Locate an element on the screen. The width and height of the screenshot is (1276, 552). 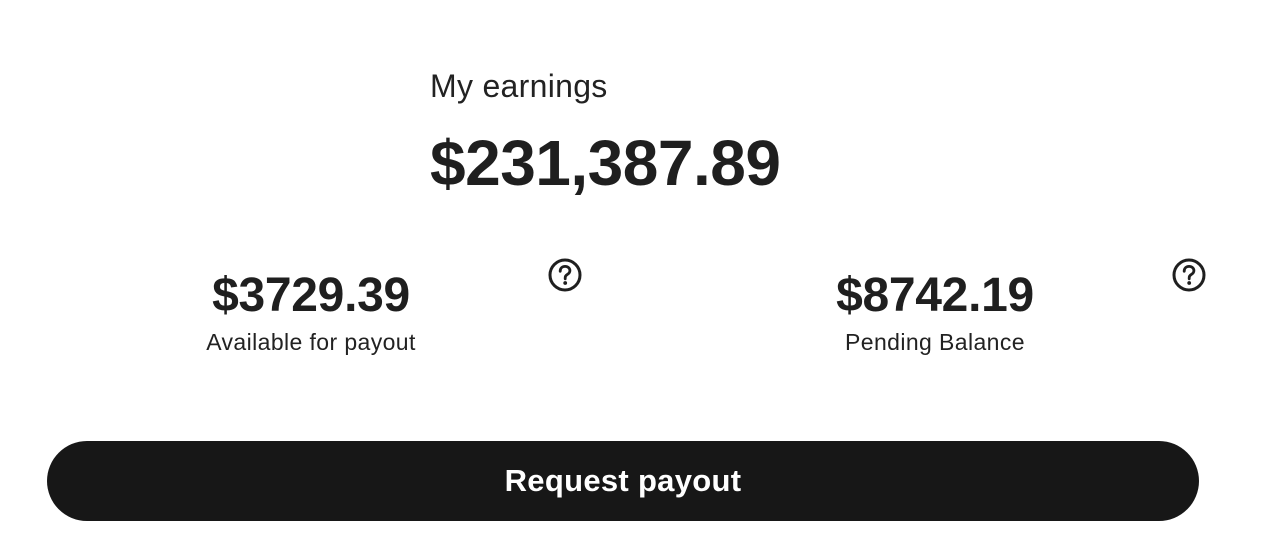
earnings-header: My earnings $231,387.89 is located at coordinates (605, 132).